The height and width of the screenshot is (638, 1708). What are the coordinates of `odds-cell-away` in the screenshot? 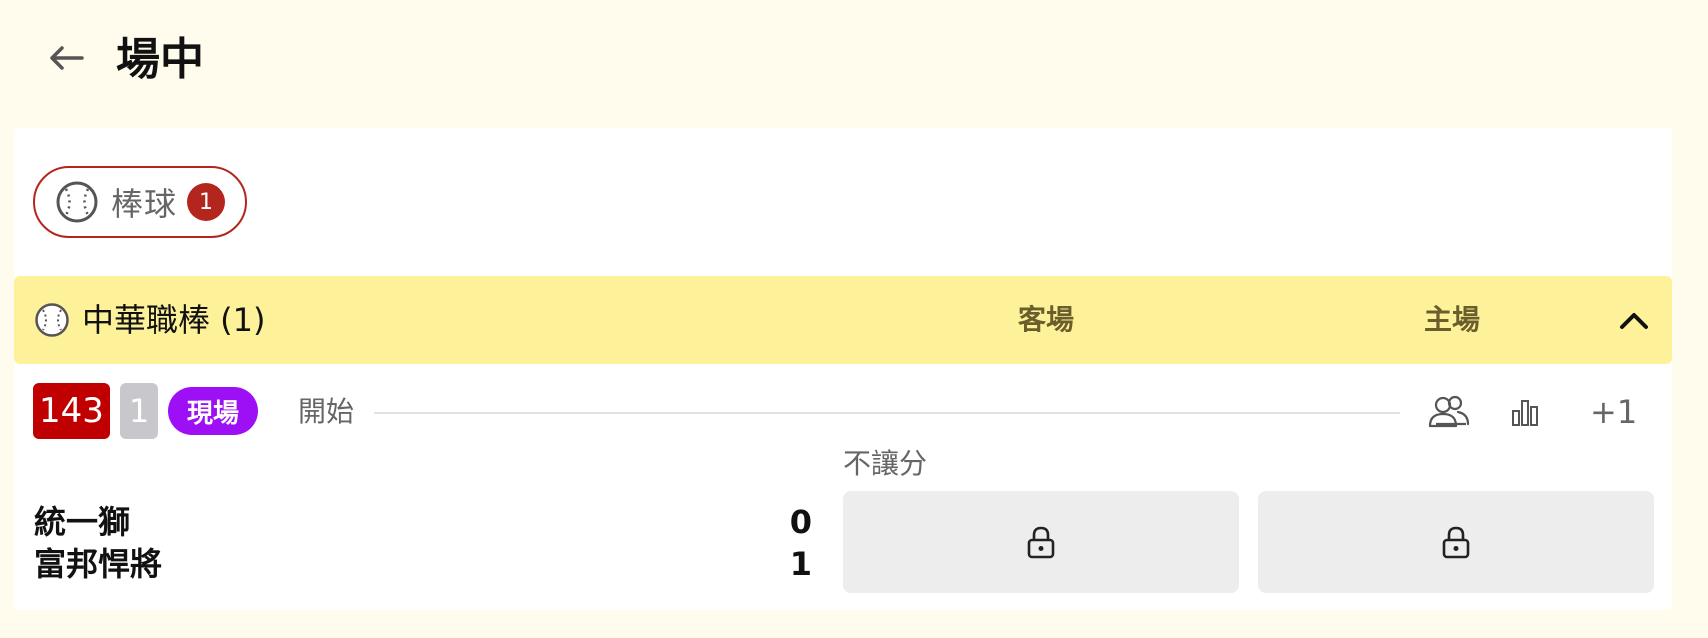 It's located at (1041, 542).